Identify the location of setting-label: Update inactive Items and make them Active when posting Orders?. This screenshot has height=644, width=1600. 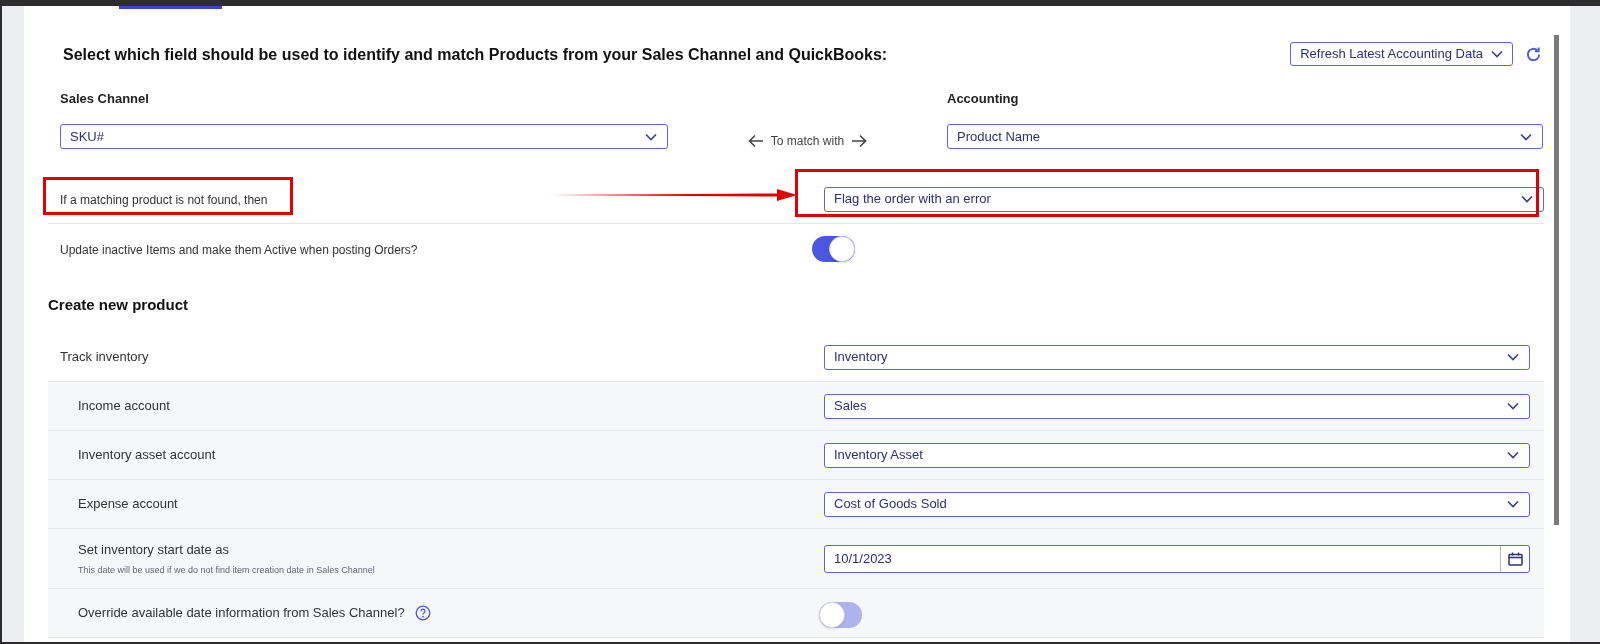
(239, 249).